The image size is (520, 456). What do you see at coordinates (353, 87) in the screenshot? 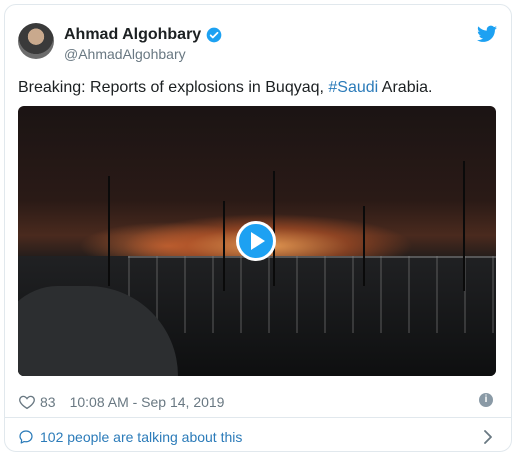
I see `hashtag-link: #Saudi` at bounding box center [353, 87].